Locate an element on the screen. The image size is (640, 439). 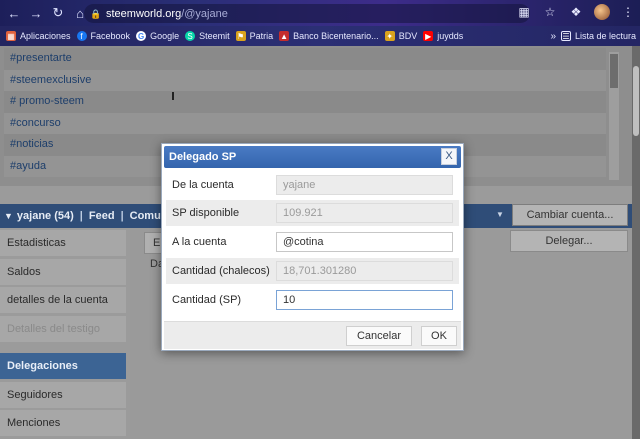
sp-available-label: SP disponible is located at coordinates (206, 213).